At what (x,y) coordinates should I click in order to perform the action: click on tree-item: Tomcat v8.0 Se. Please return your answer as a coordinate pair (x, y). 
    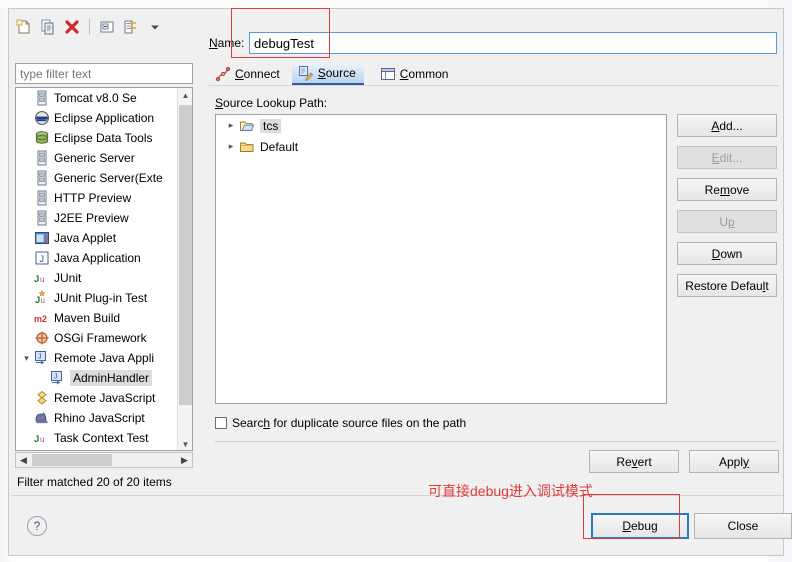
    Looking at the image, I should click on (97, 98).